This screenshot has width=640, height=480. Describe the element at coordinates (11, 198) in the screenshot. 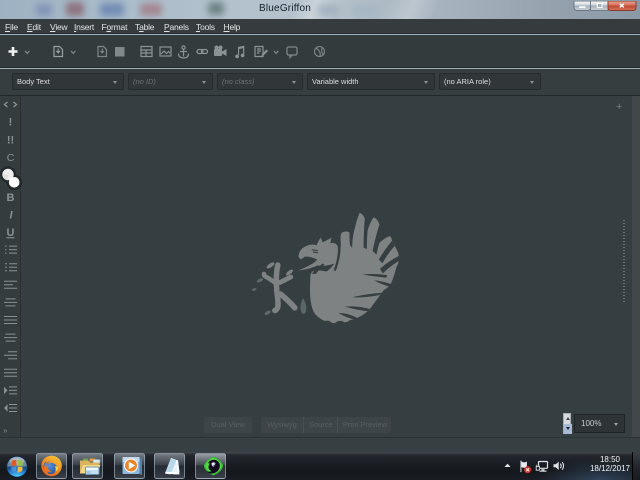

I see `svg-text: B` at that location.